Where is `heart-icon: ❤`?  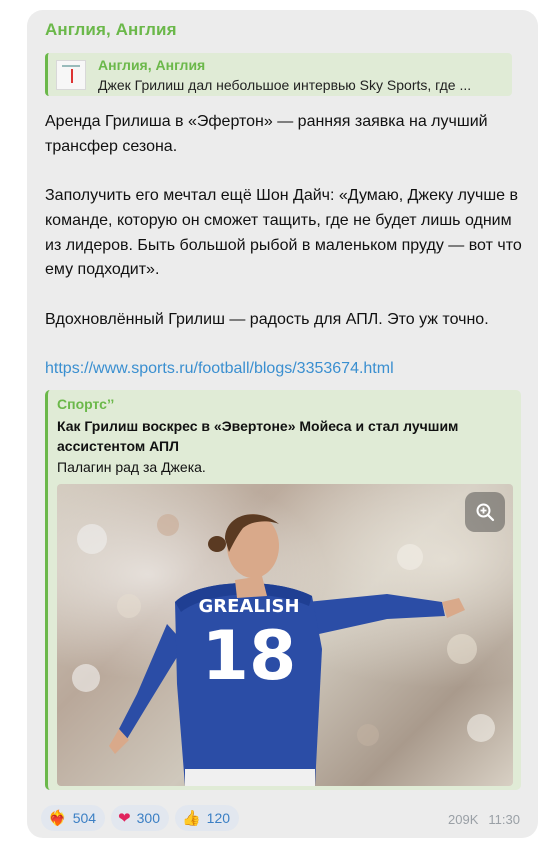
heart-icon: ❤ is located at coordinates (124, 817).